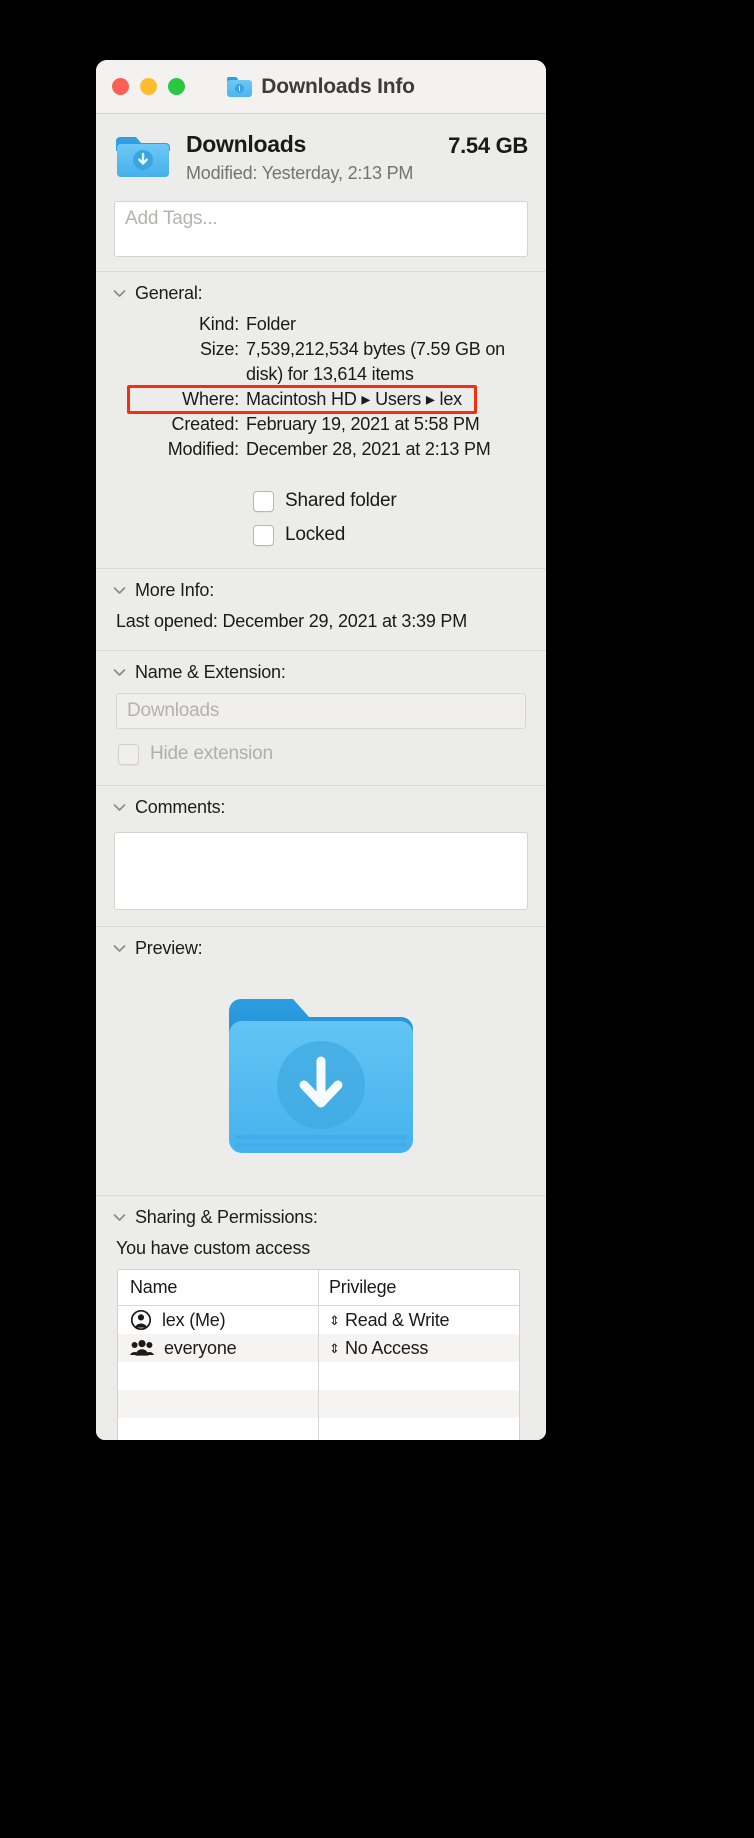 The height and width of the screenshot is (1838, 754). Describe the element at coordinates (310, 157) in the screenshot. I see `item-header-text: Downloads Modified: Yesterday, 2:13 PM` at that location.